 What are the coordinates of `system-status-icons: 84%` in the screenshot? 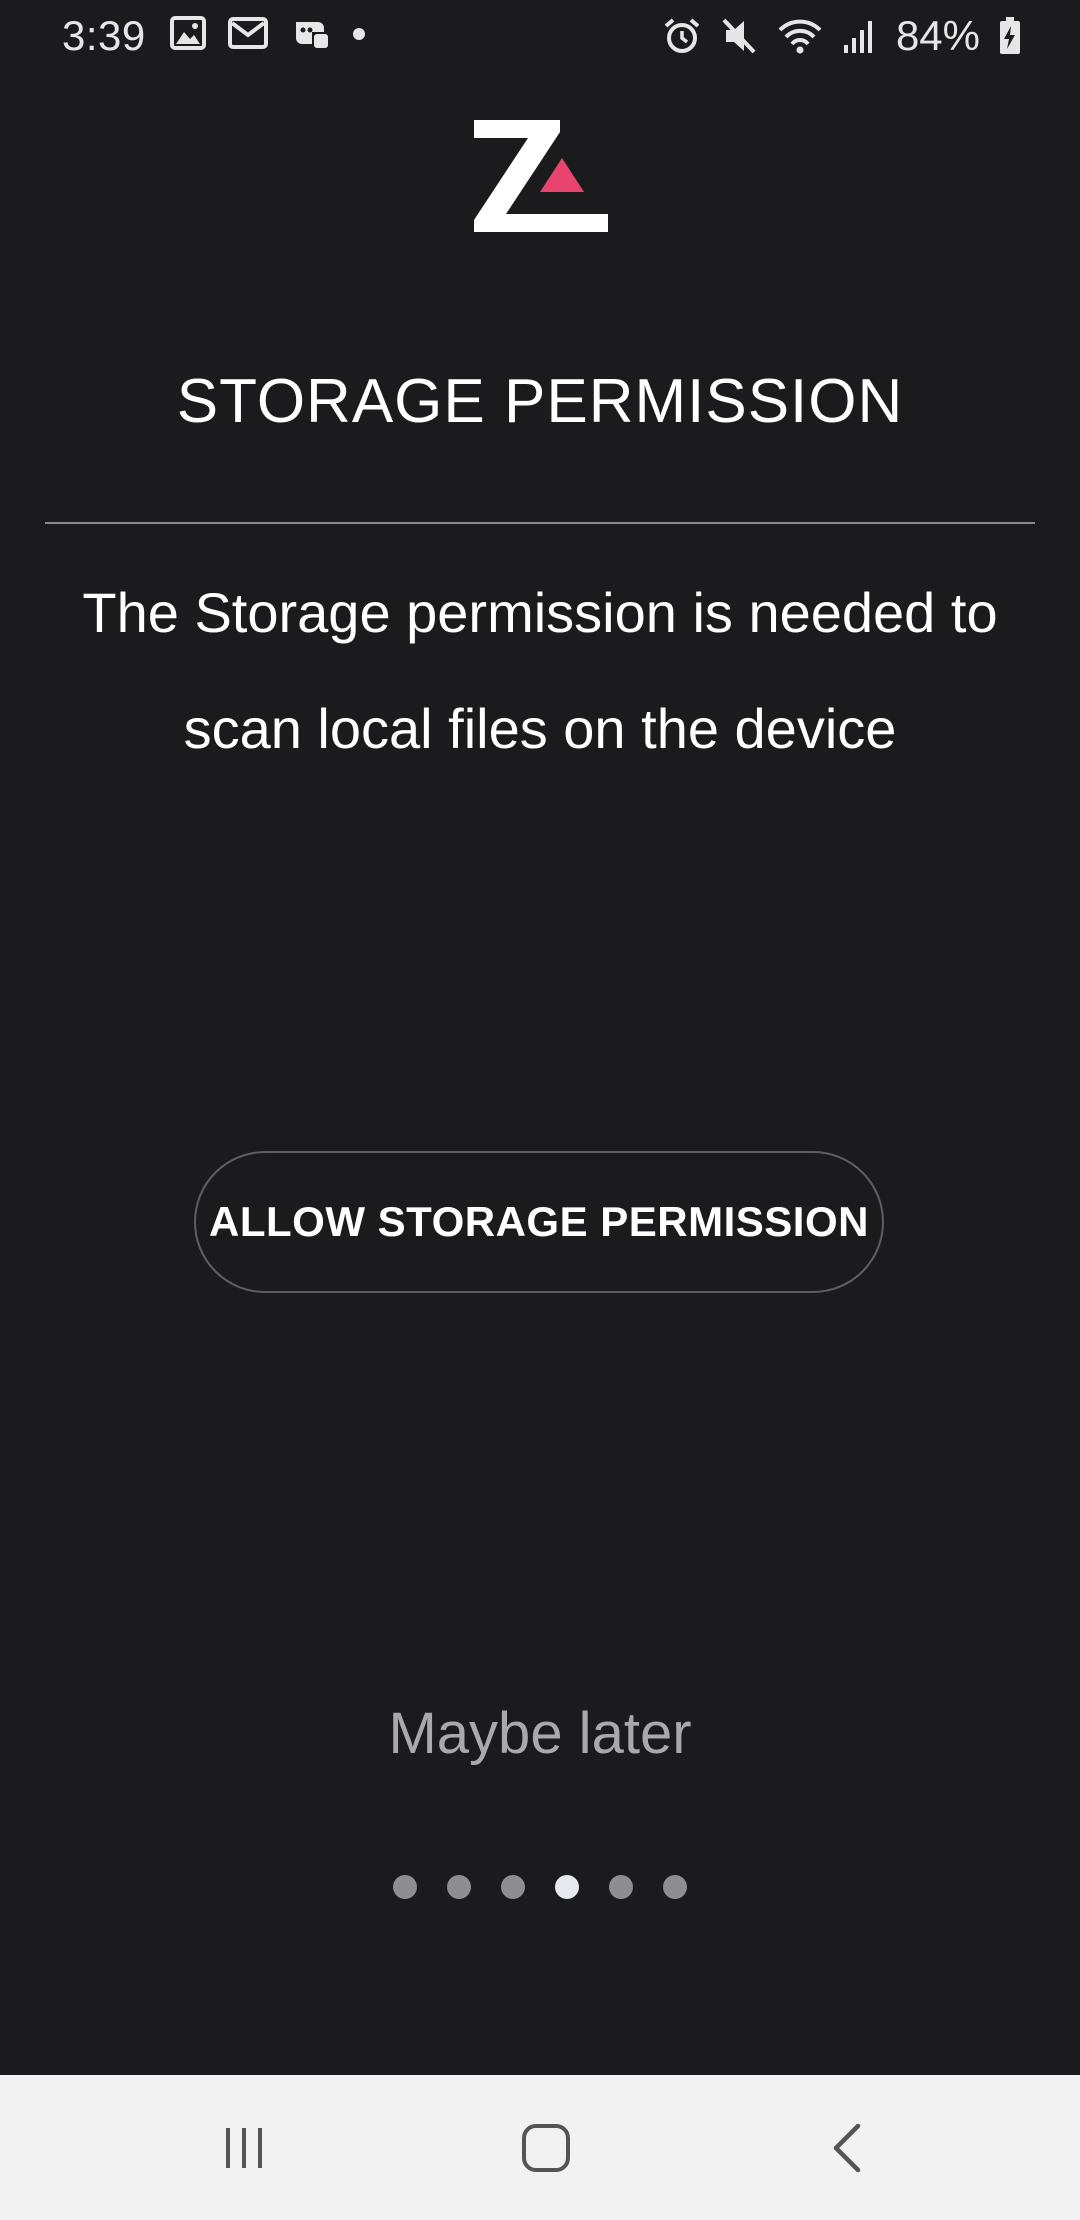 It's located at (842, 36).